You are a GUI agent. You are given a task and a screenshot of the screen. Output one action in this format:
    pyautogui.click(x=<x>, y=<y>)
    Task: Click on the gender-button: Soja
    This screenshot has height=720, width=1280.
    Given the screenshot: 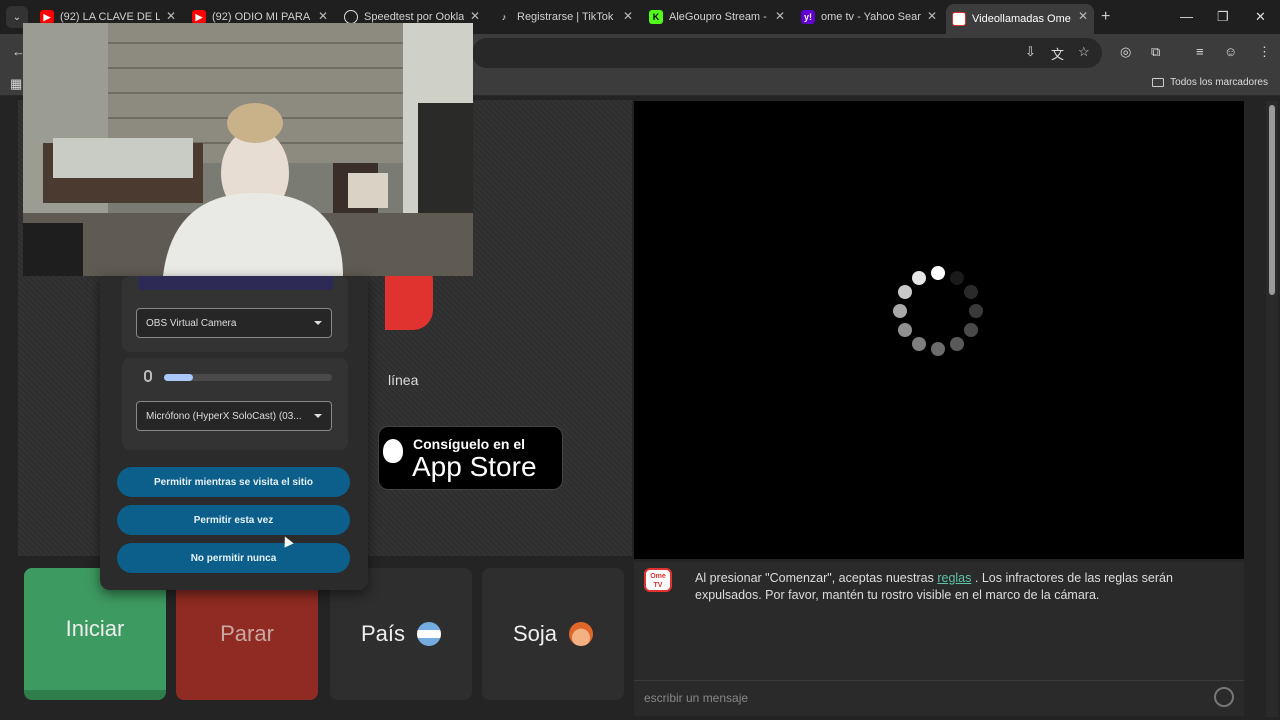 What is the action you would take?
    pyautogui.click(x=553, y=634)
    